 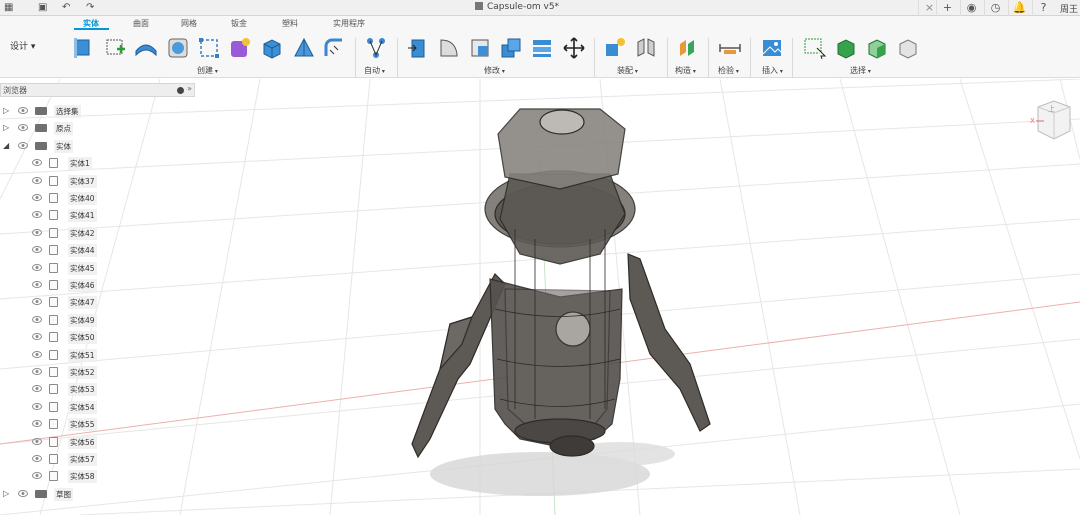 What do you see at coordinates (97, 355) in the screenshot?
I see `browser-body-row: 实体51` at bounding box center [97, 355].